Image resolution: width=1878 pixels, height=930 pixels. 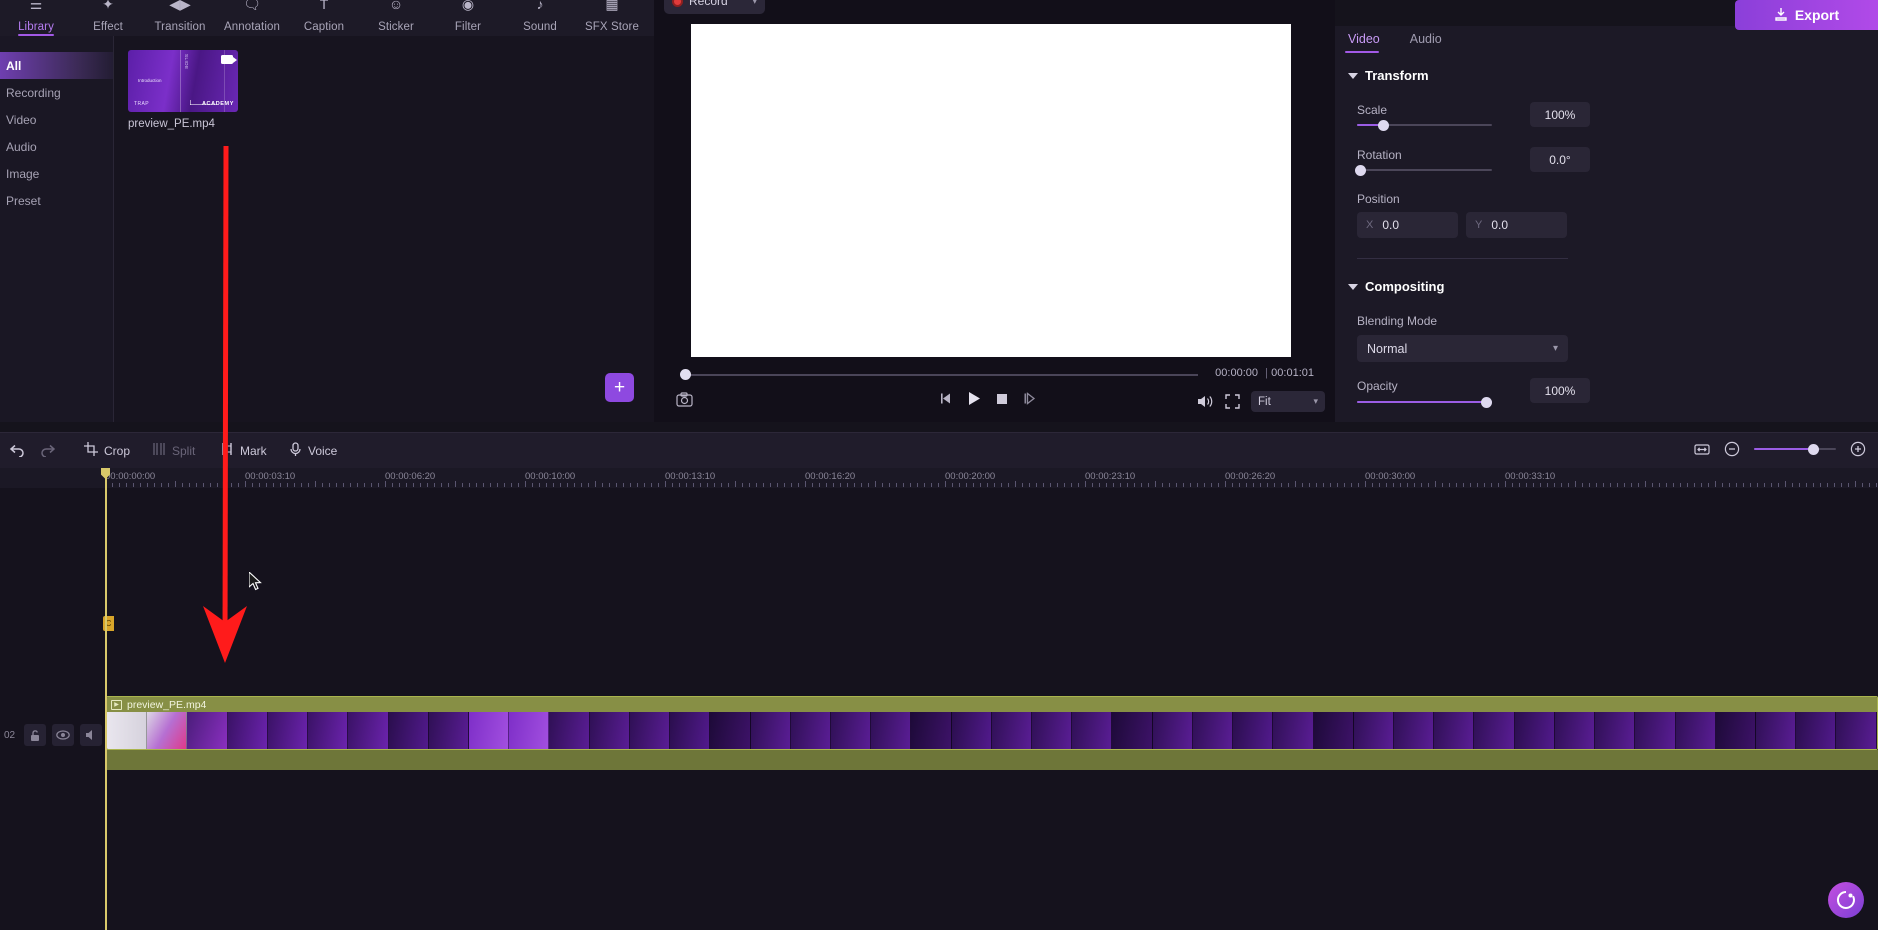 I want to click on fit-mode-select: Fit ▾, so click(x=1288, y=401).